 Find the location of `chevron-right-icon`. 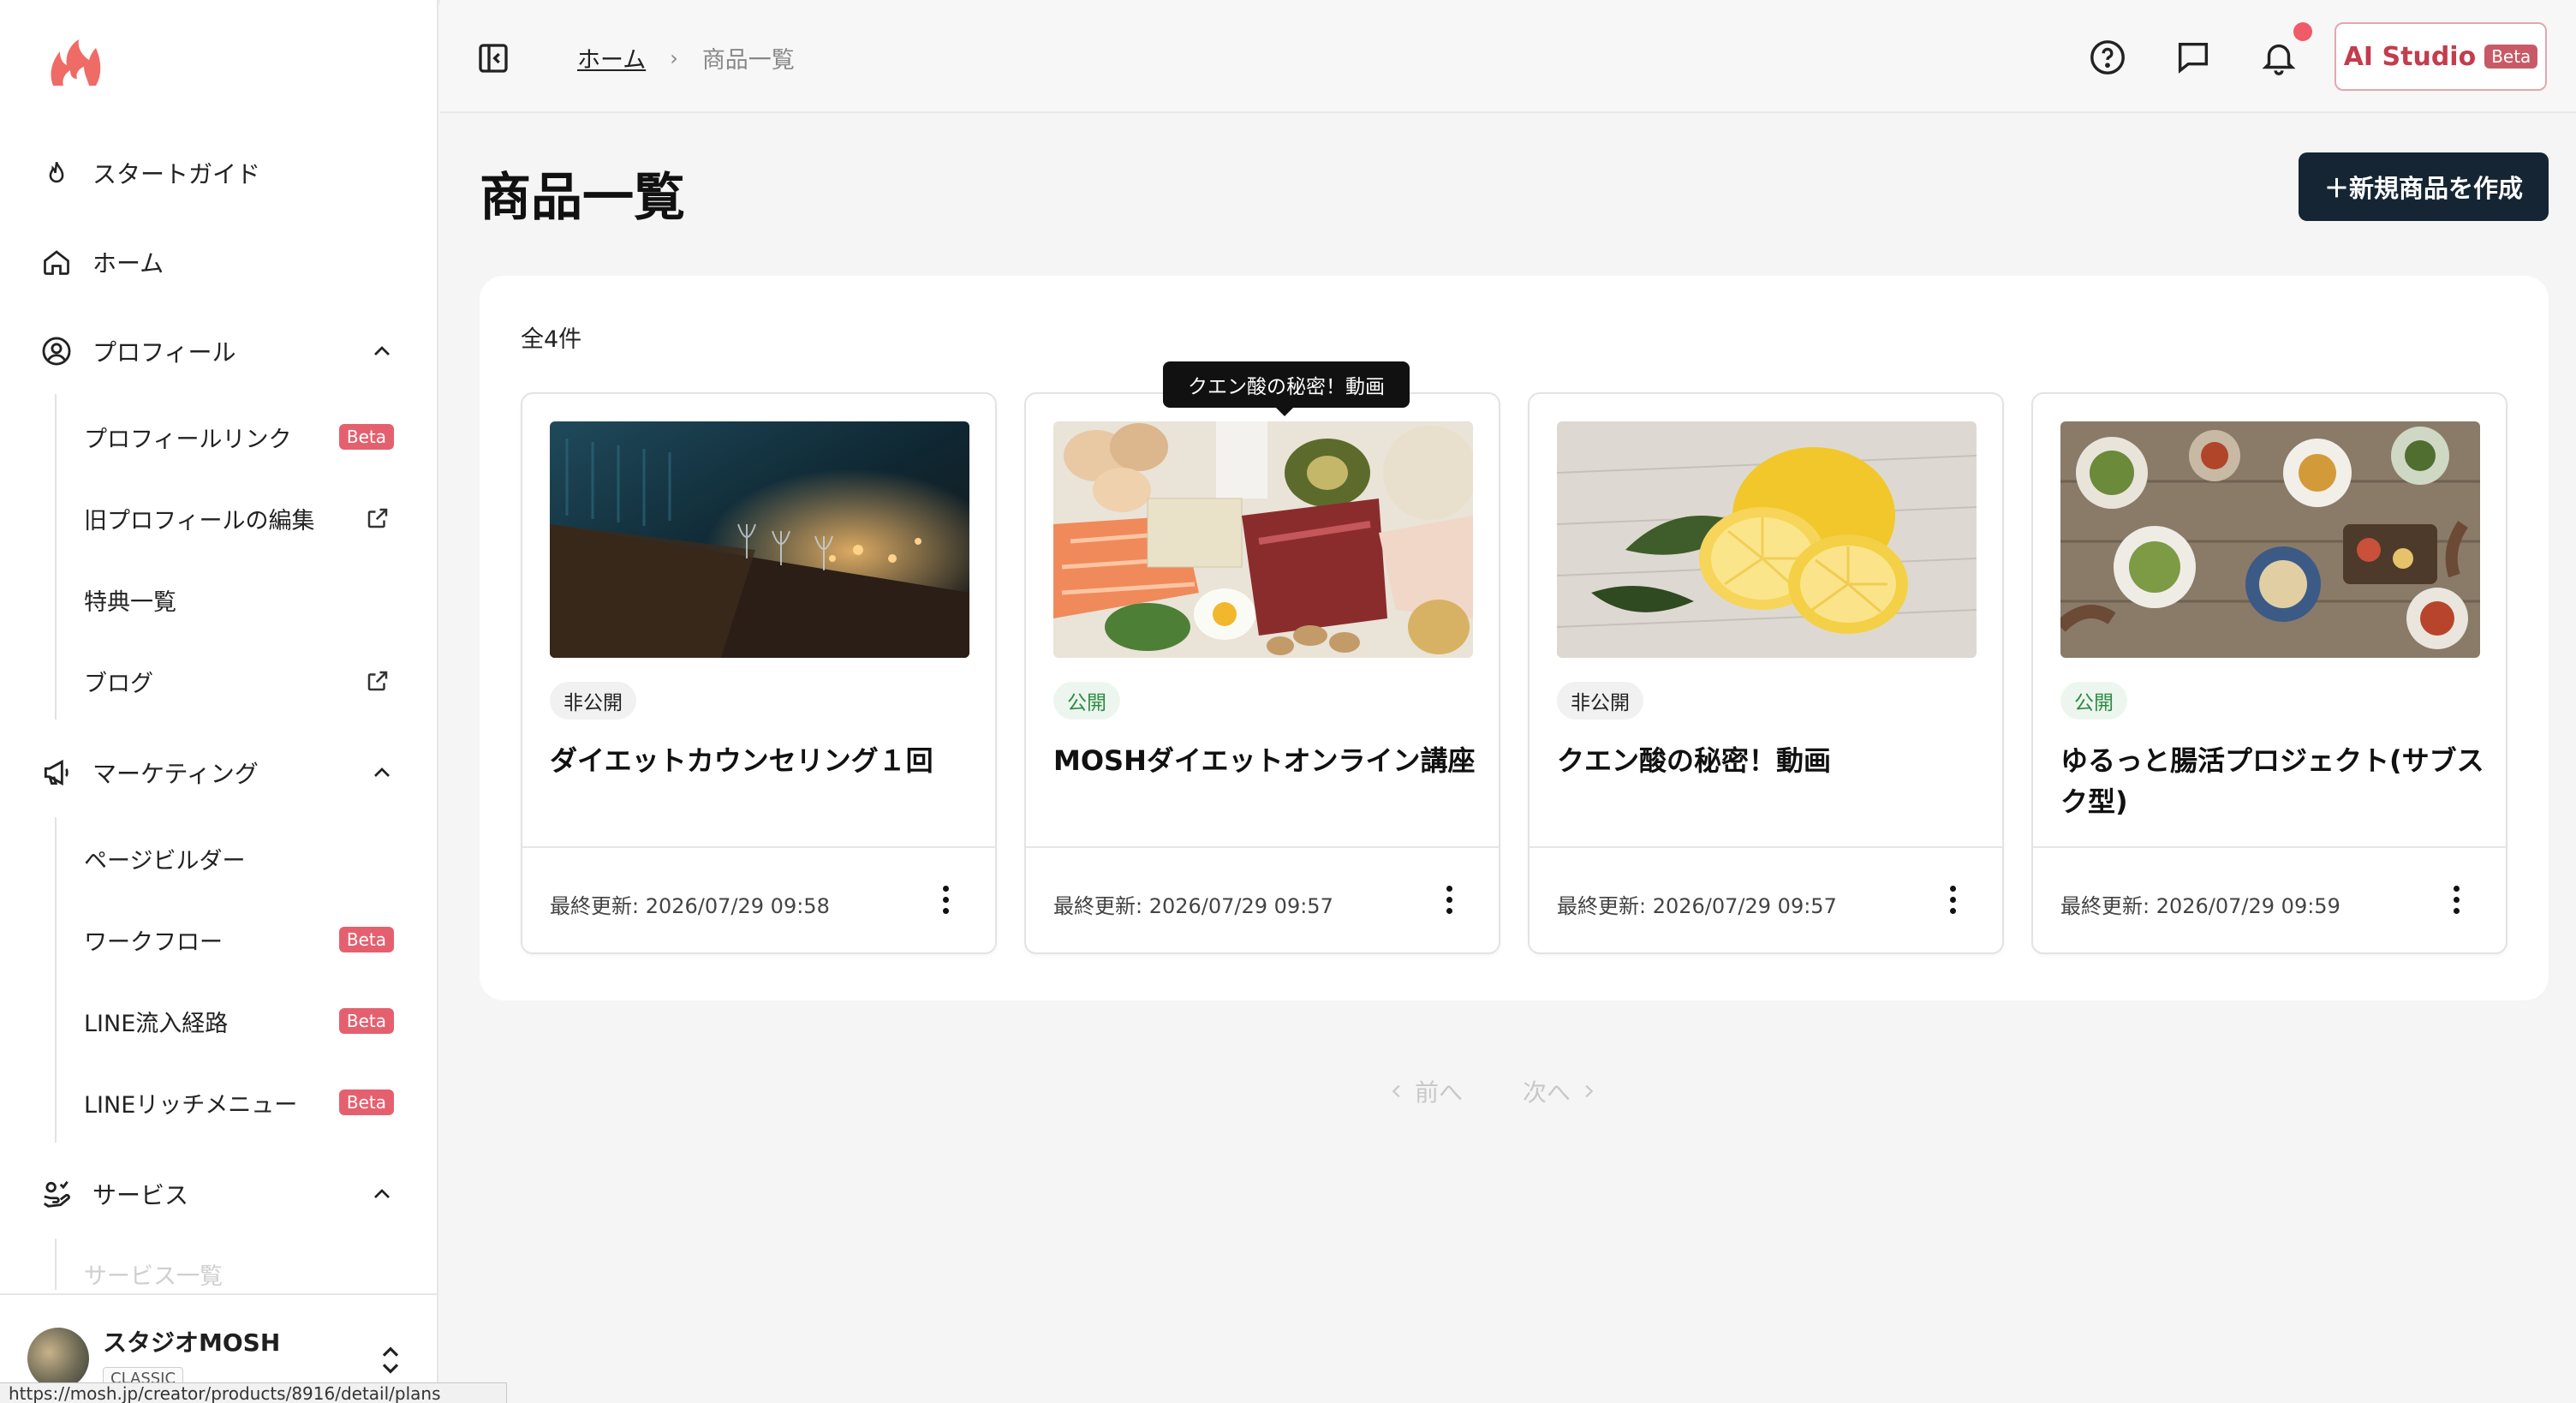

chevron-right-icon is located at coordinates (1590, 1091).